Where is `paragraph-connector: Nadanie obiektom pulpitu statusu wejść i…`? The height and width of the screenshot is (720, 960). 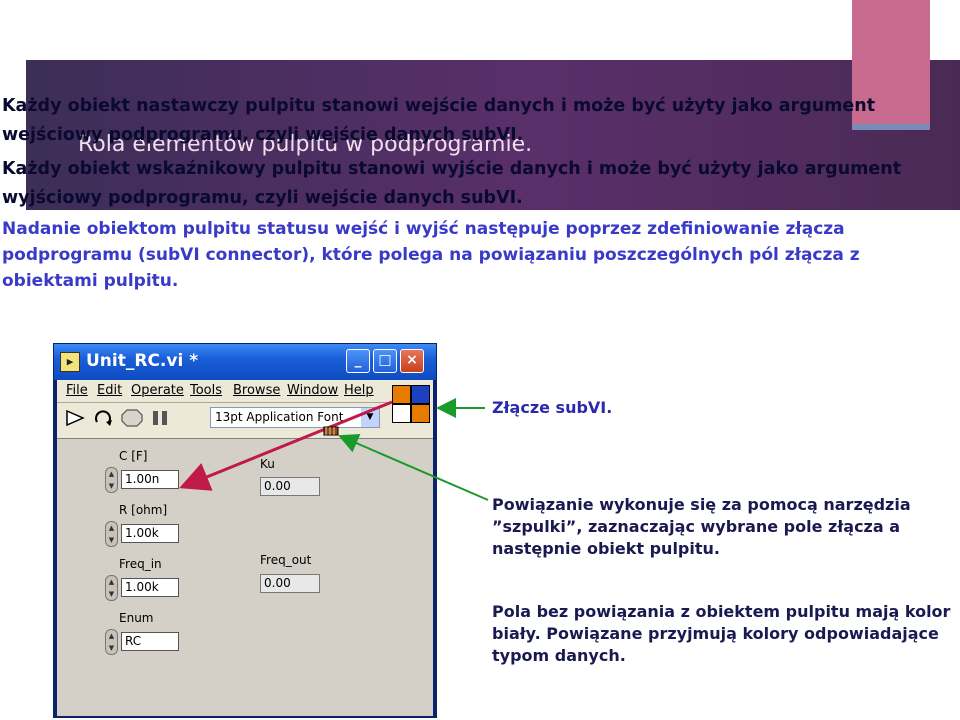
paragraph-connector: Nadanie obiektom pulpitu statusu wejść i… is located at coordinates (431, 255).